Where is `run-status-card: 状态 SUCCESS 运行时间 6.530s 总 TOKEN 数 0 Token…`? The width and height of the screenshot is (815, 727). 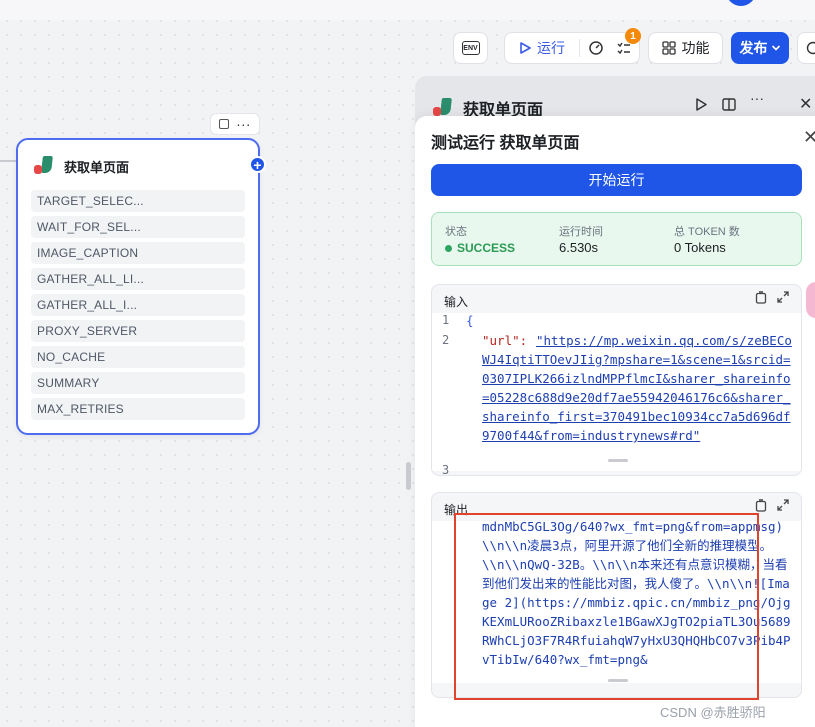 run-status-card: 状态 SUCCESS 运行时间 6.530s 总 TOKEN 数 0 Token… is located at coordinates (616, 239).